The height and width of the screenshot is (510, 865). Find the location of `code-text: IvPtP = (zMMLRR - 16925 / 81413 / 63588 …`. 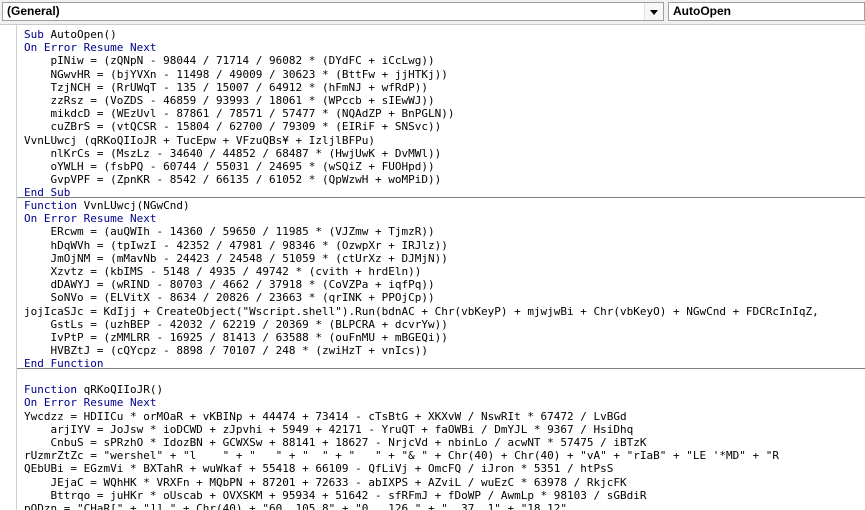

code-text: IvPtP = (zMMLRR - 16925 / 81413 / 63588 … is located at coordinates (236, 337).